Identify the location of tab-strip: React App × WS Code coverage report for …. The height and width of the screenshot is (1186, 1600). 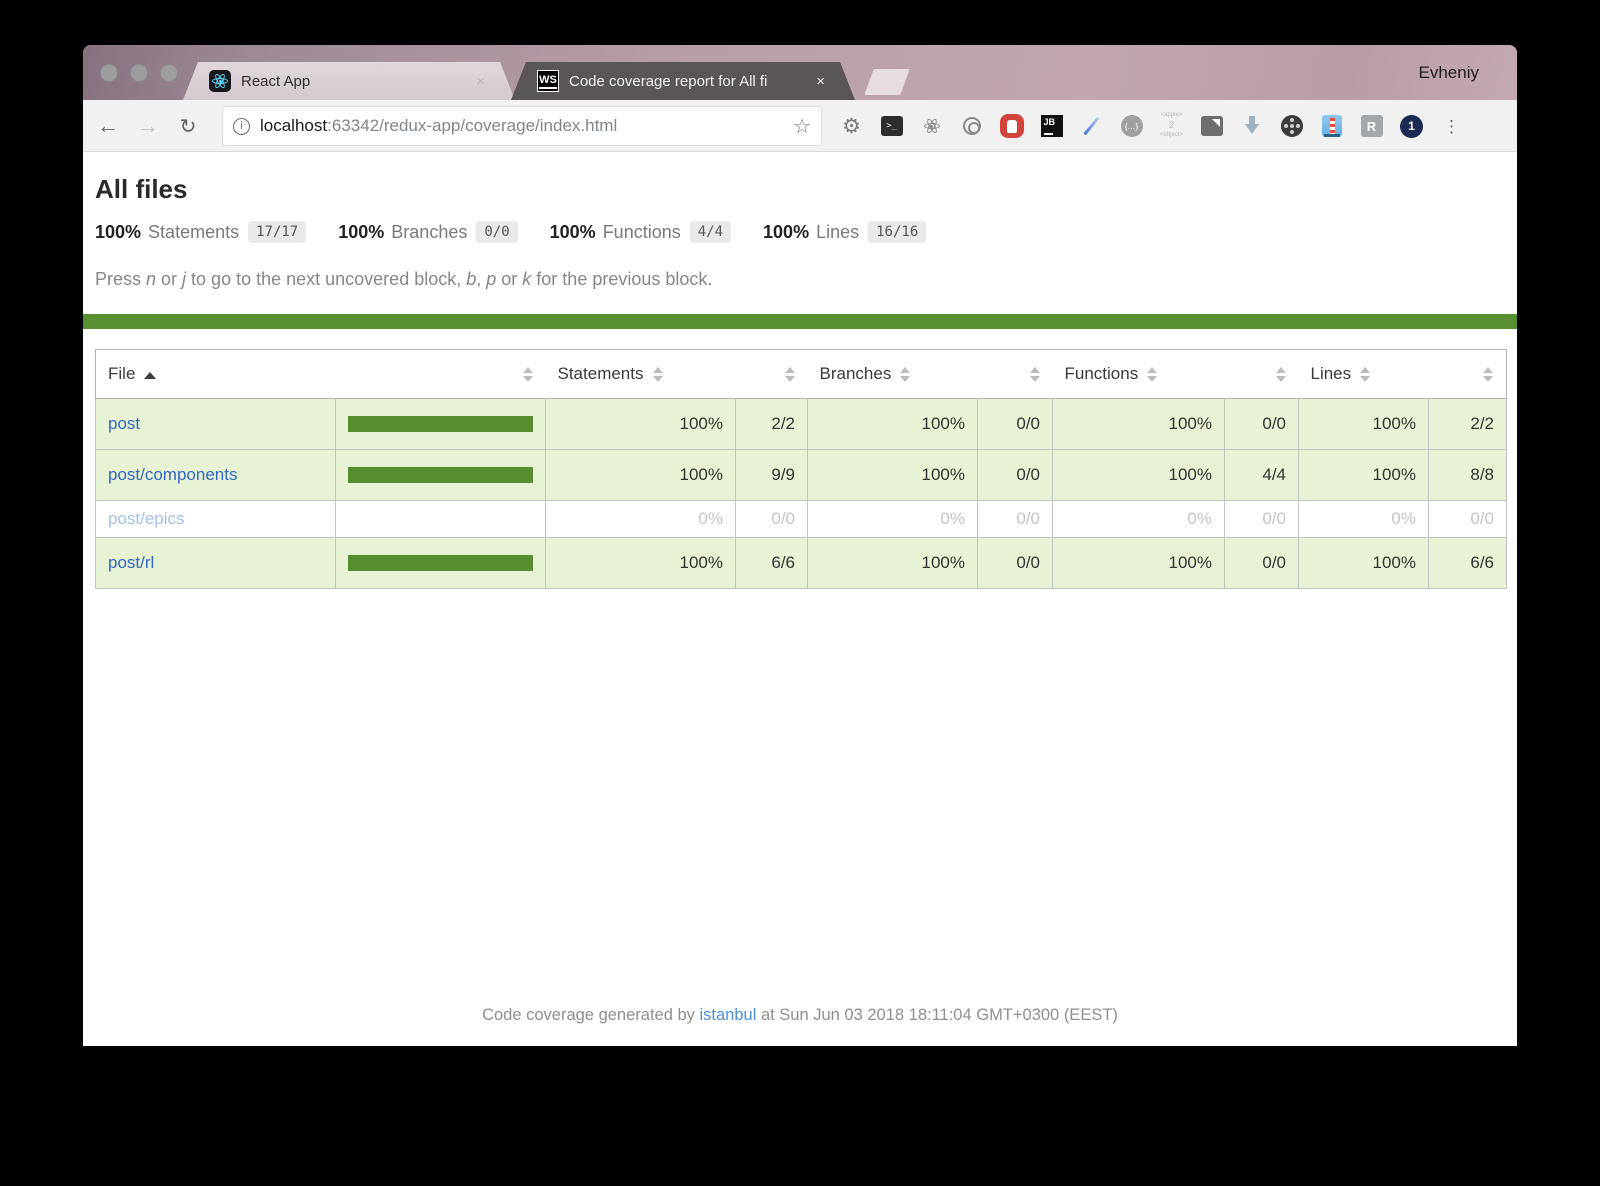
(800, 81).